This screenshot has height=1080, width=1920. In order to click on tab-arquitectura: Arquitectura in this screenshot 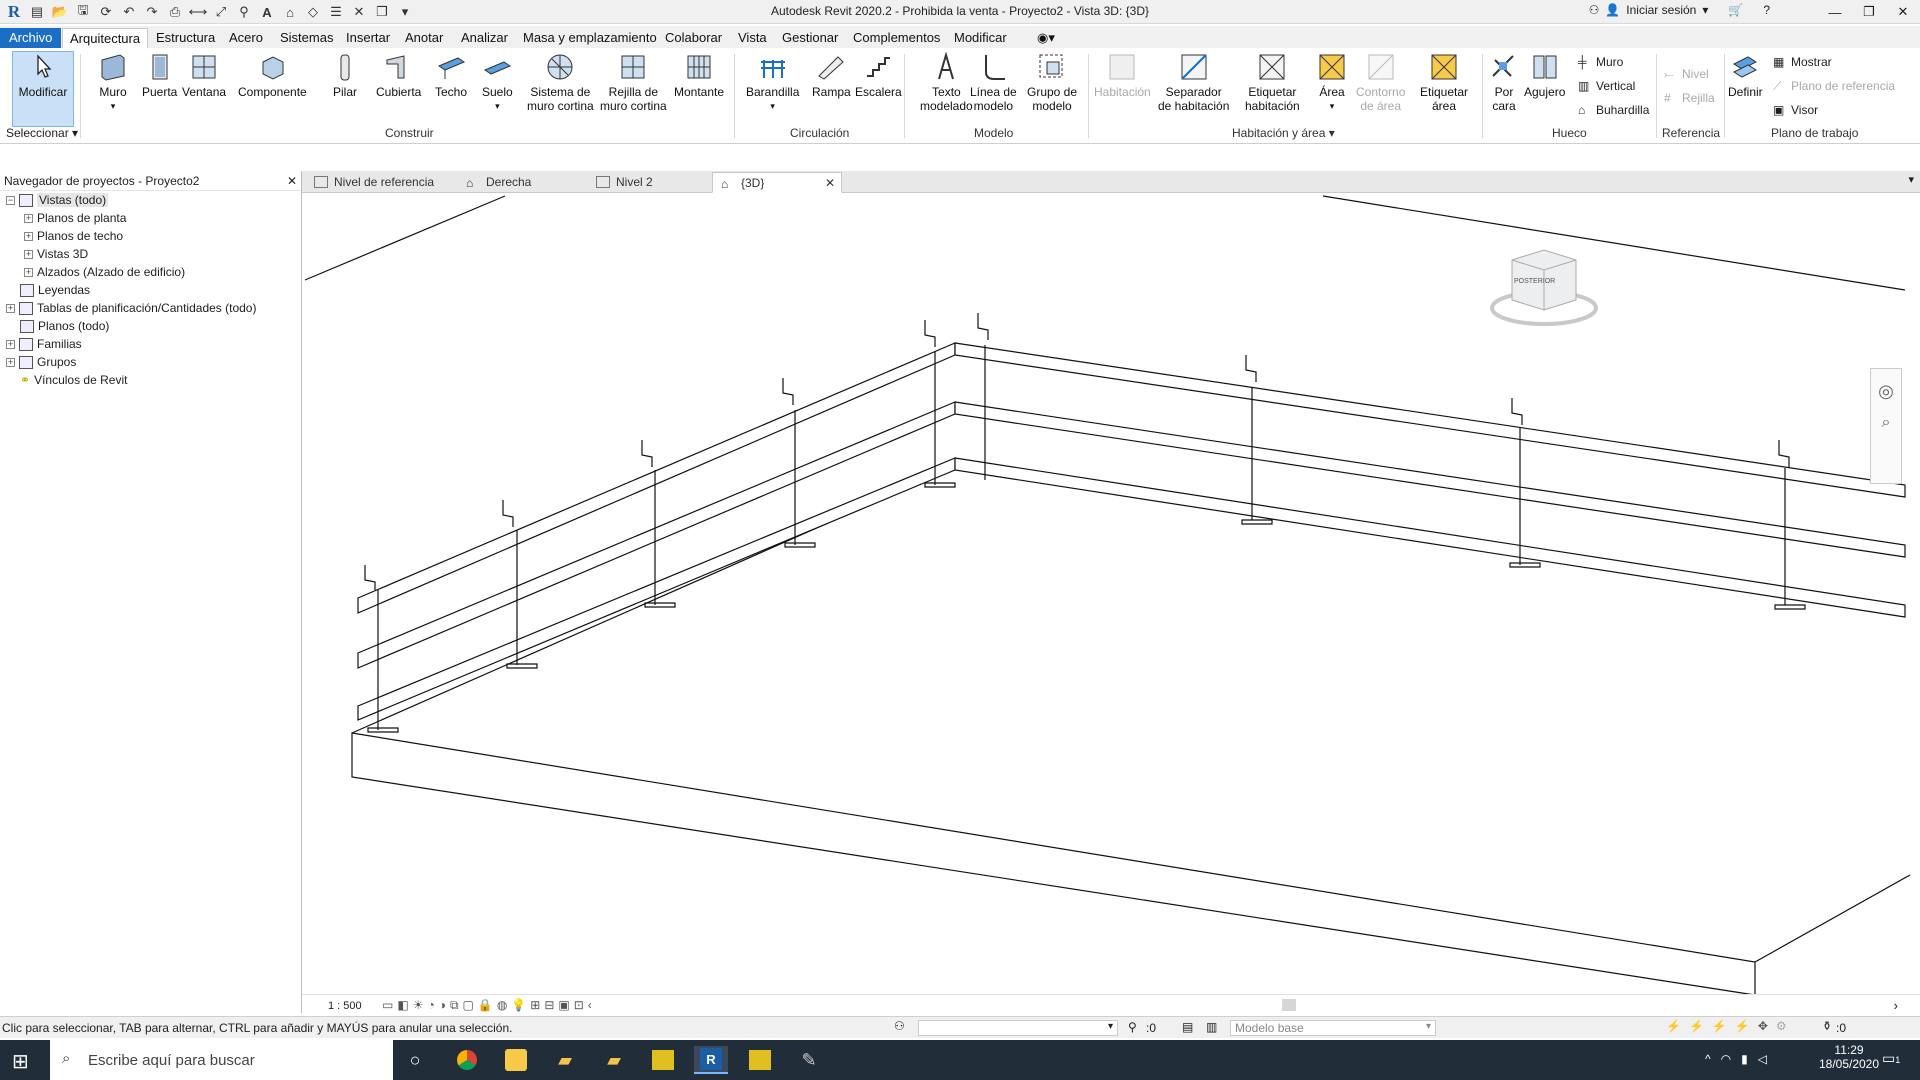, I will do `click(105, 38)`.